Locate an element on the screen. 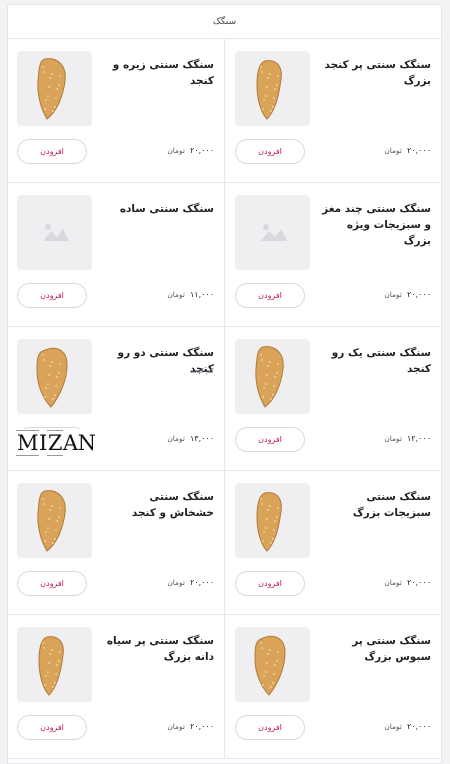 This screenshot has height=764, width=450. category-title: سنگک is located at coordinates (224, 21).